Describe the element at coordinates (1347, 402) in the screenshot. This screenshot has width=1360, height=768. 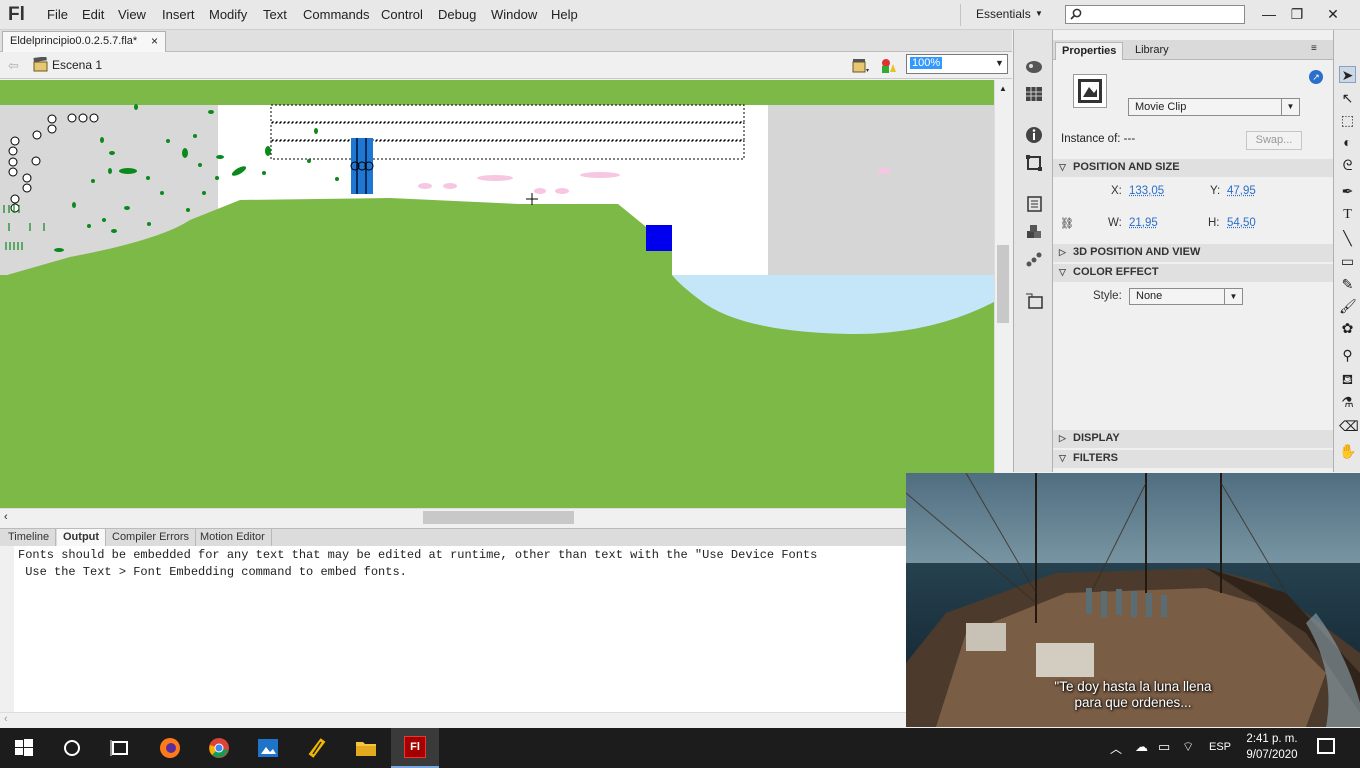
I see `eyedropper-tool-icon: ⚗` at that location.